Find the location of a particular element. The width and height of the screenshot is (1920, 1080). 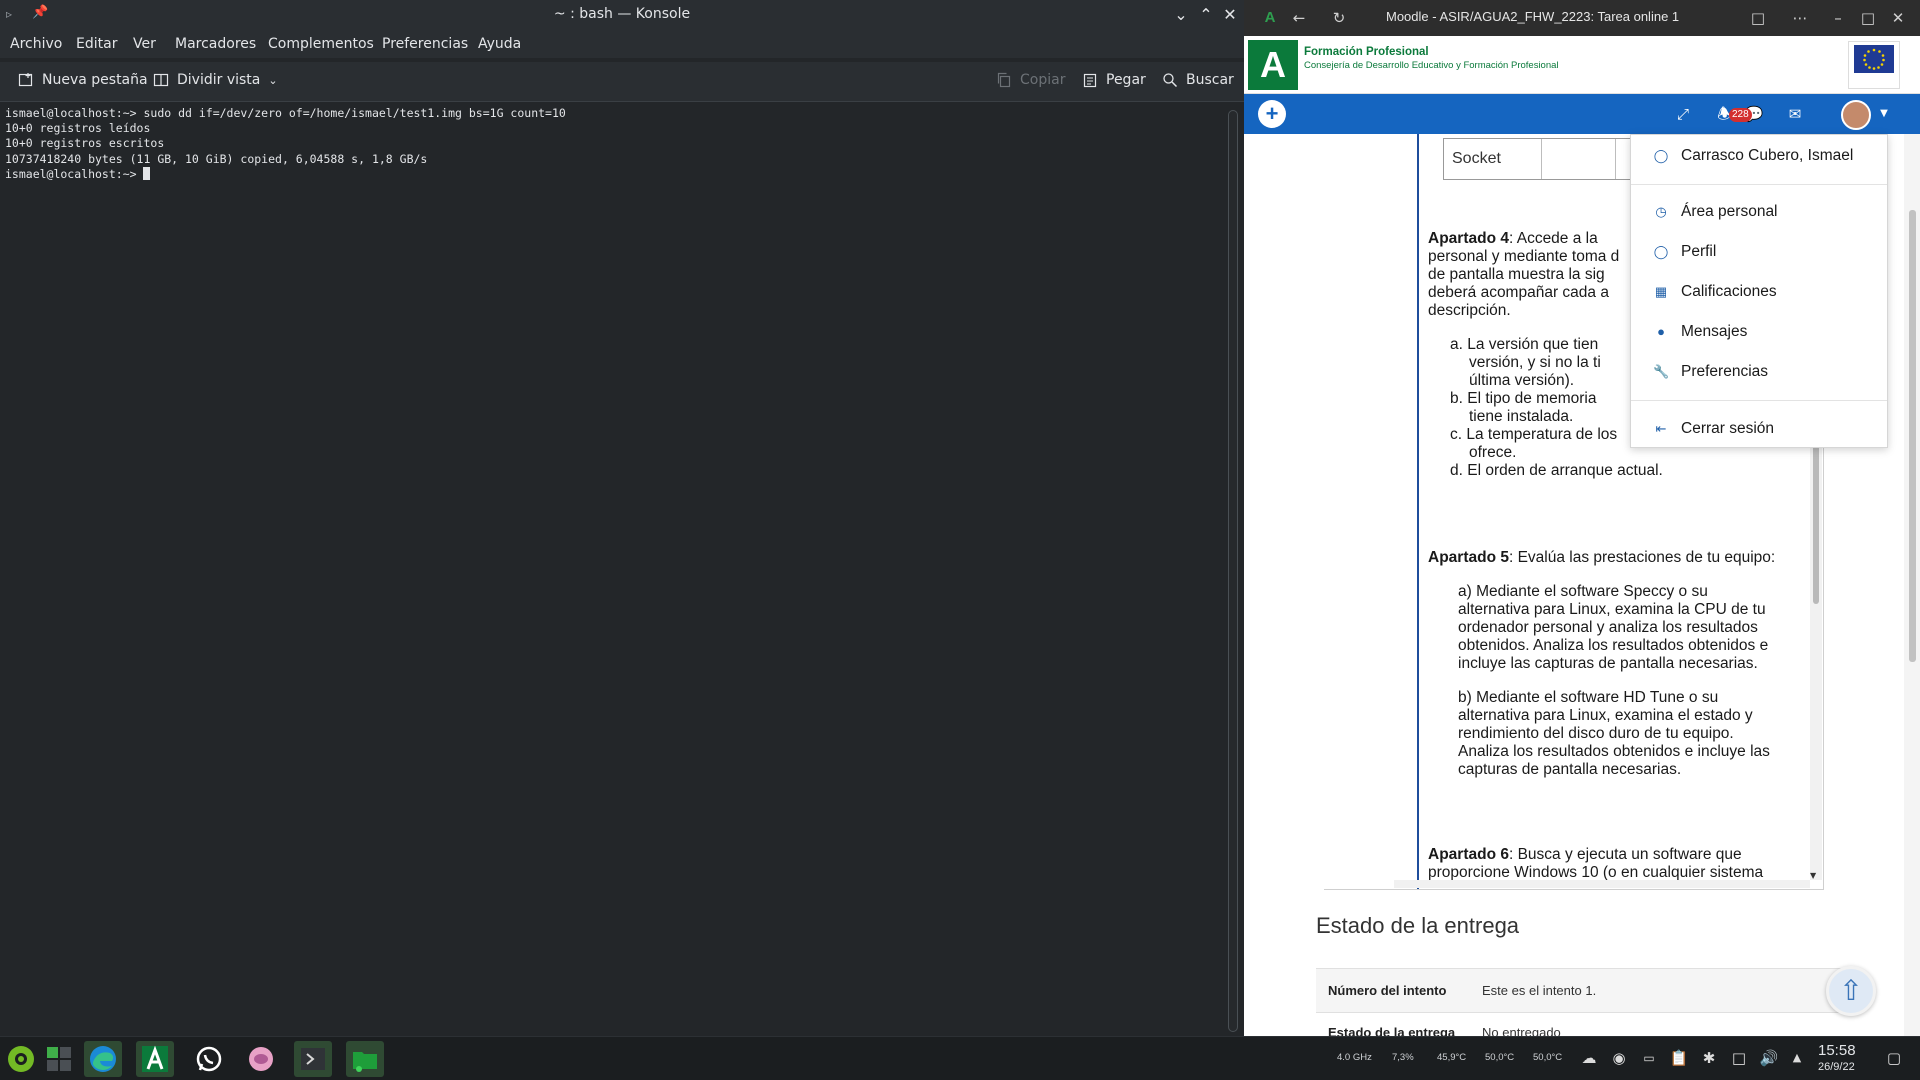

table-row: Estado de la entrega No entregado is located at coordinates (1586, 1024).